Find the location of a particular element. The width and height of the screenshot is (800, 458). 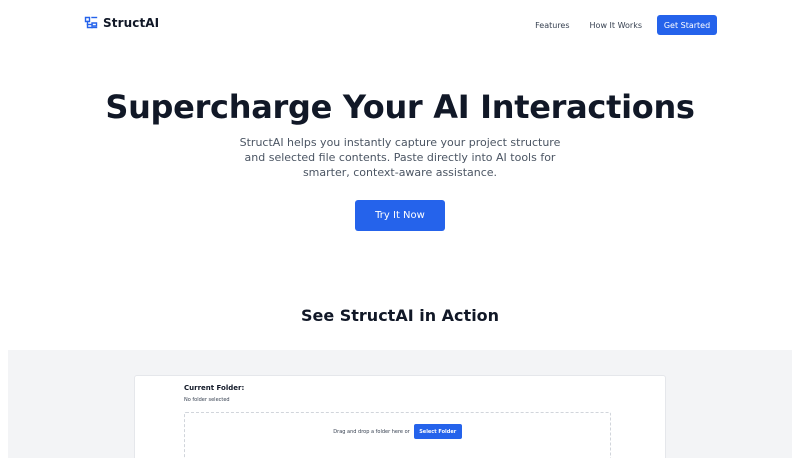

nav-how-it-works-link: How It Works is located at coordinates (616, 25).